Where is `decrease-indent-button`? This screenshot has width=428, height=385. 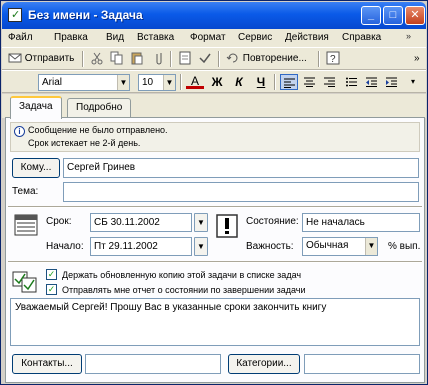 decrease-indent-button is located at coordinates (371, 82).